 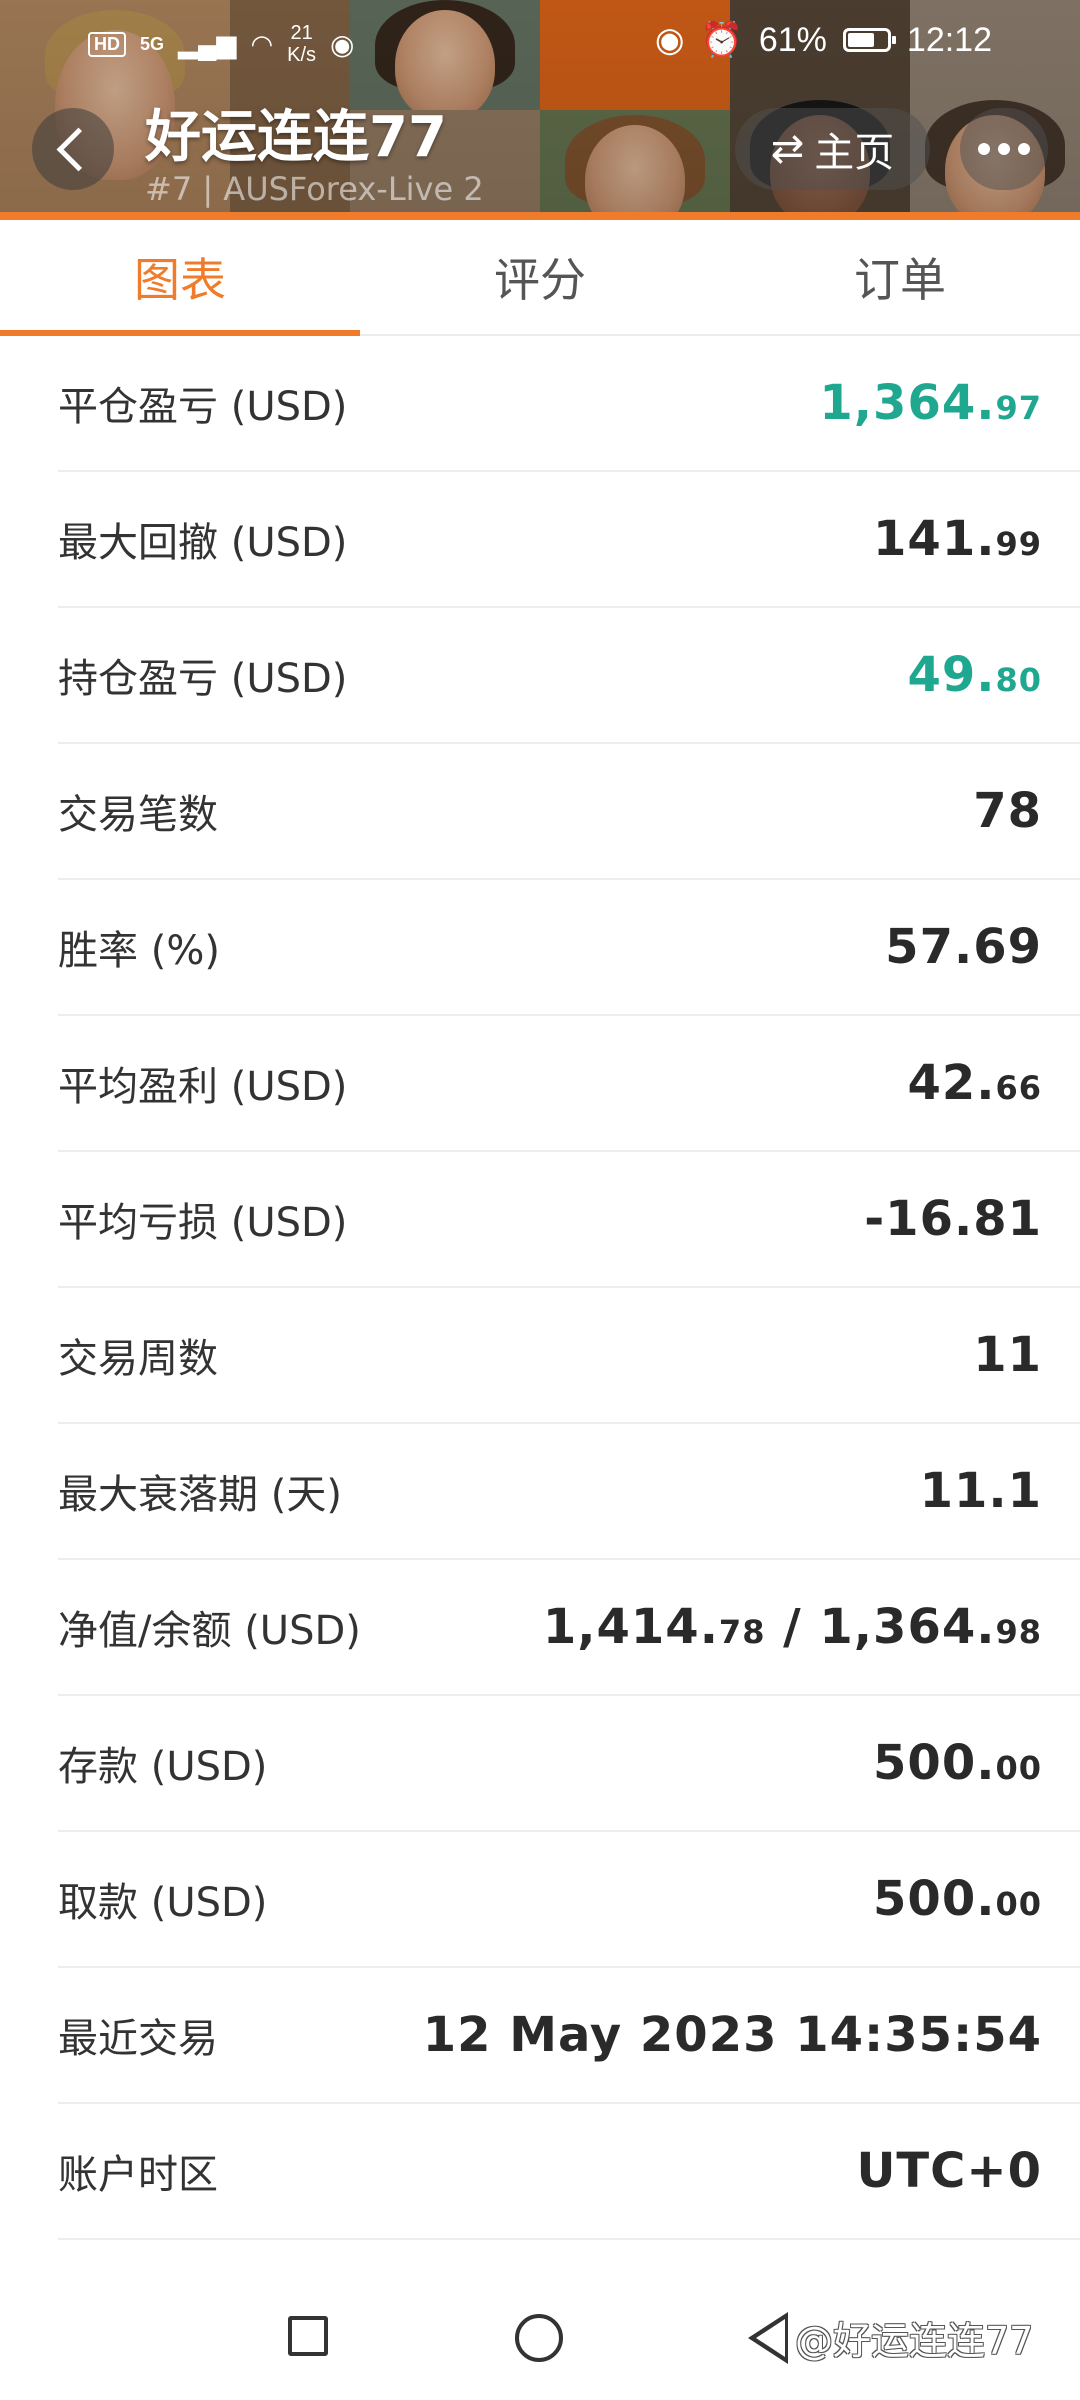 I want to click on system-nav-bar: @好运连连77, so click(x=540, y=2335).